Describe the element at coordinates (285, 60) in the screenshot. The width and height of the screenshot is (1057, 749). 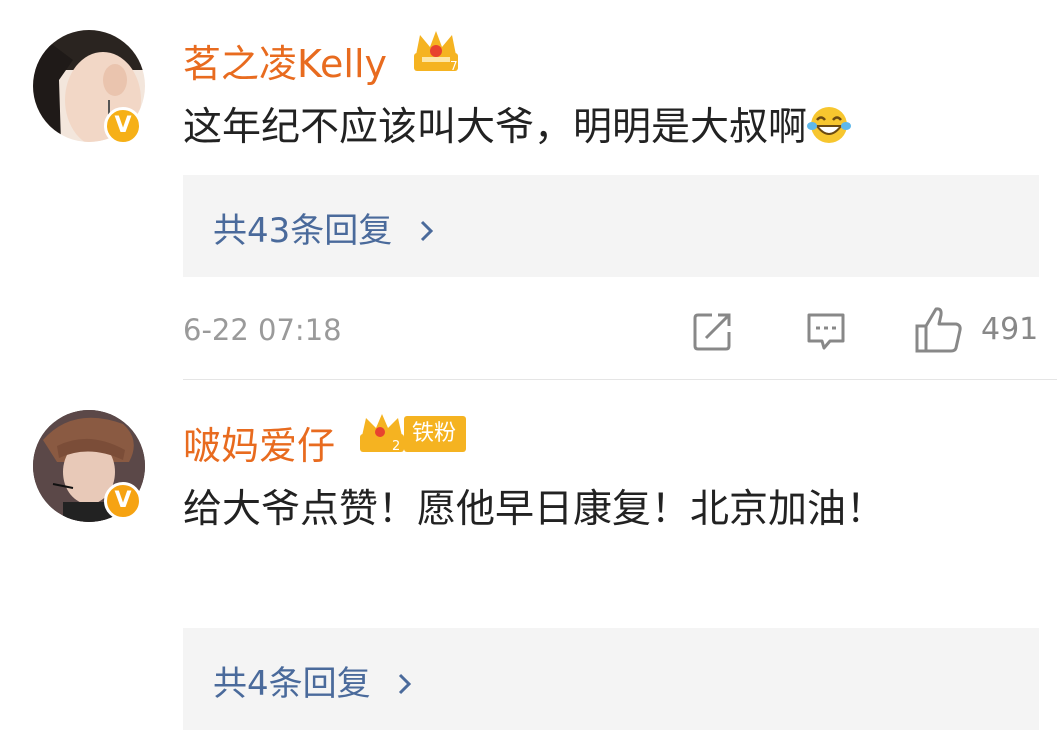
I see `username: 茗之凌Kelly` at that location.